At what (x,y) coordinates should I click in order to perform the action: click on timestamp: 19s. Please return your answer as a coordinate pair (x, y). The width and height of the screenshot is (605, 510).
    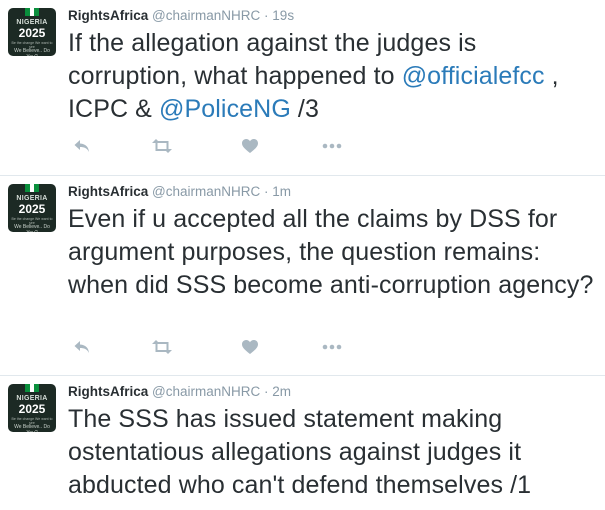
    Looking at the image, I should click on (283, 15).